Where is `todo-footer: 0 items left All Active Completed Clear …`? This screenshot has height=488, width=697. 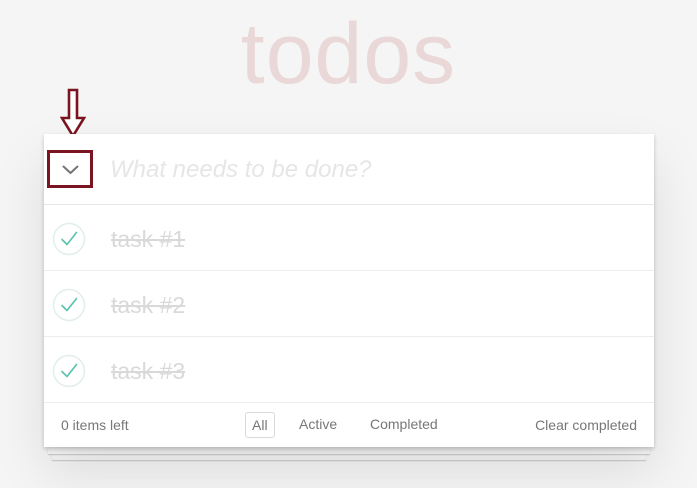
todo-footer: 0 items left All Active Completed Clear … is located at coordinates (349, 425).